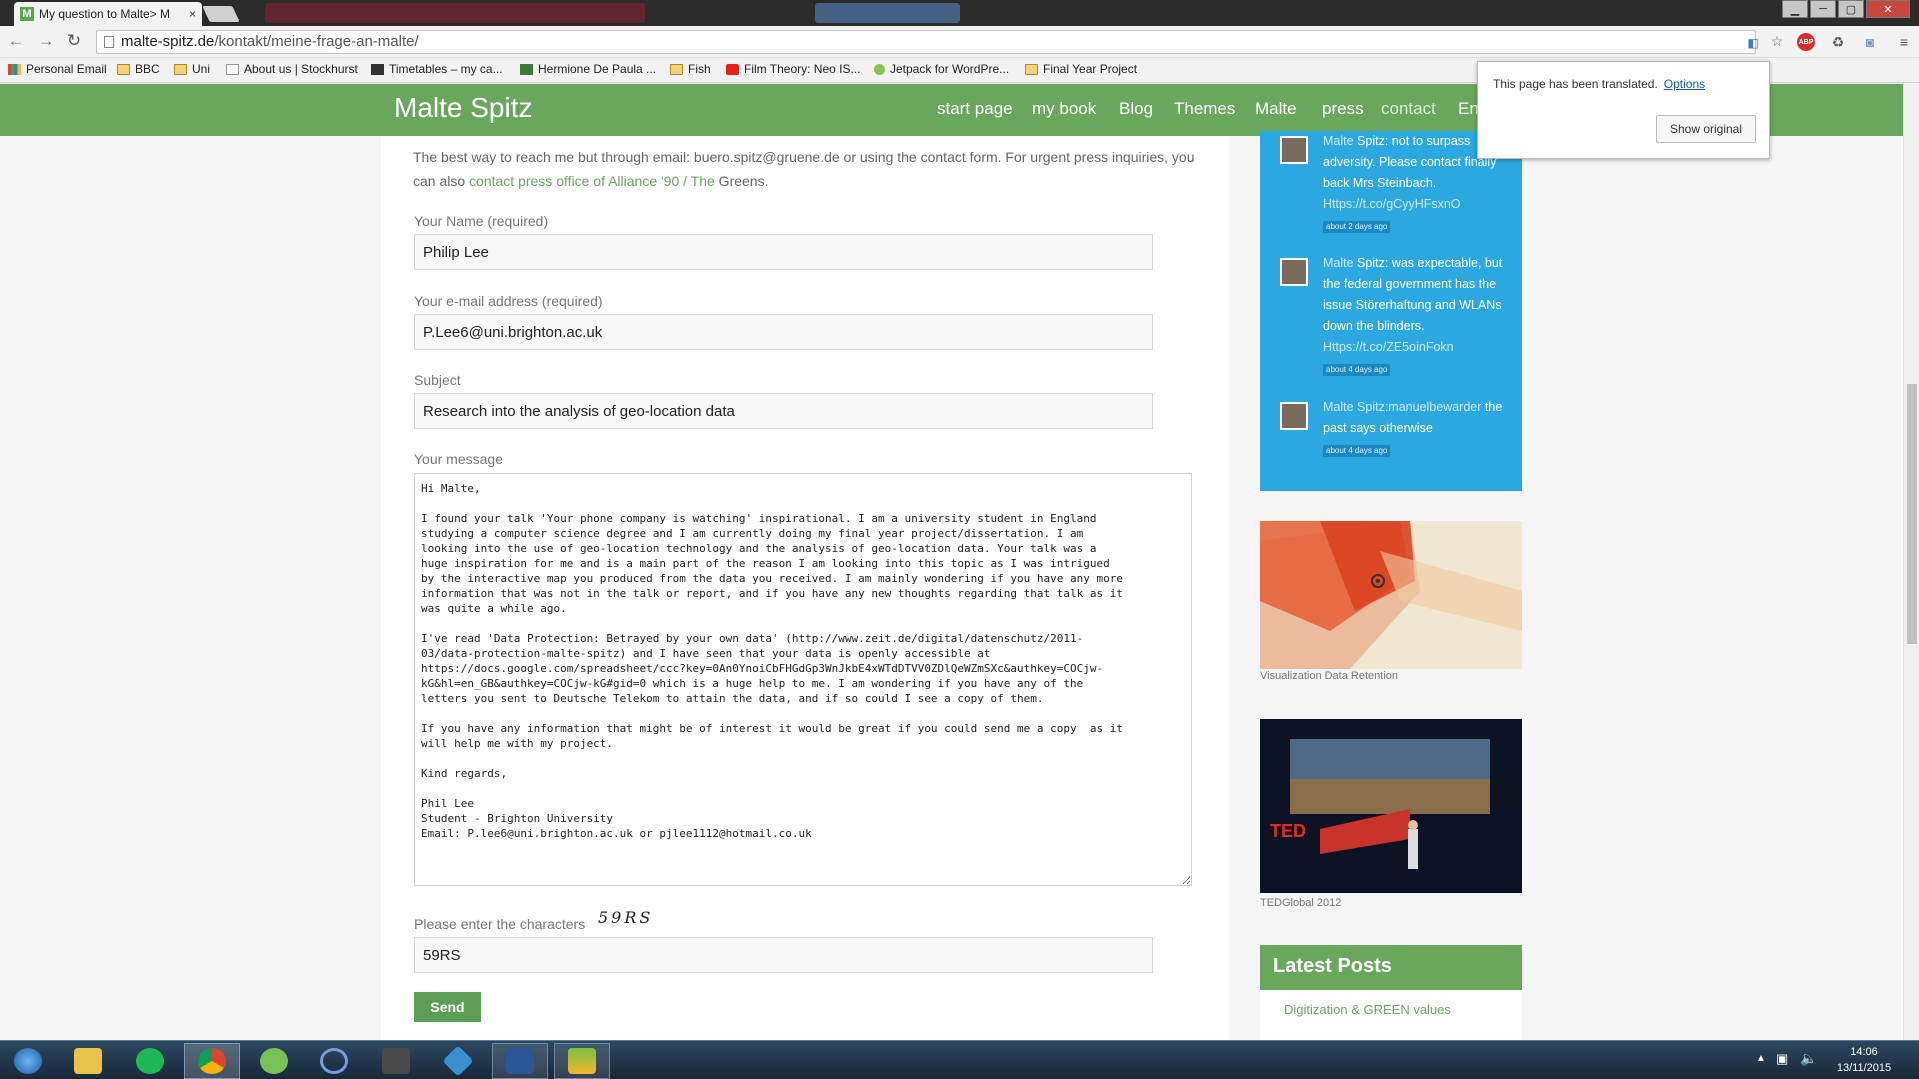 Image resolution: width=1919 pixels, height=1079 pixels. I want to click on intro-end: Greens., so click(741, 181).